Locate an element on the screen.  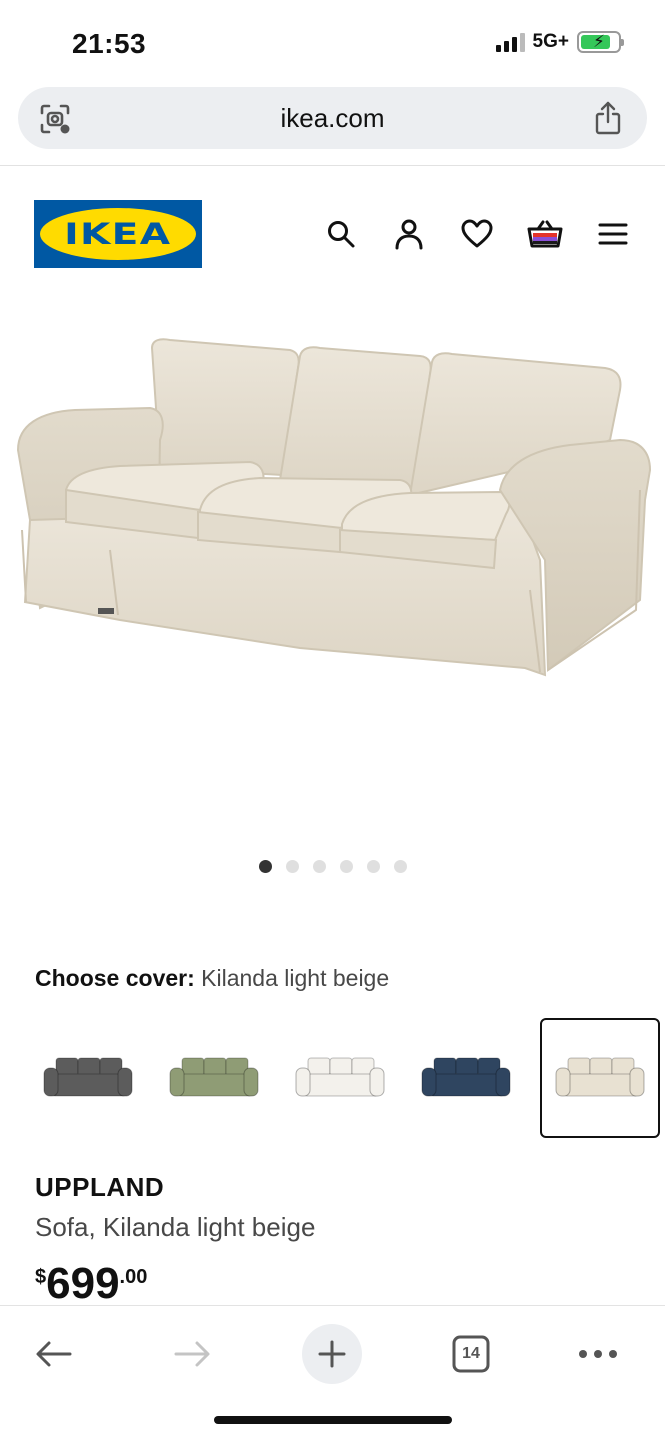
account-icon is located at coordinates (409, 234).